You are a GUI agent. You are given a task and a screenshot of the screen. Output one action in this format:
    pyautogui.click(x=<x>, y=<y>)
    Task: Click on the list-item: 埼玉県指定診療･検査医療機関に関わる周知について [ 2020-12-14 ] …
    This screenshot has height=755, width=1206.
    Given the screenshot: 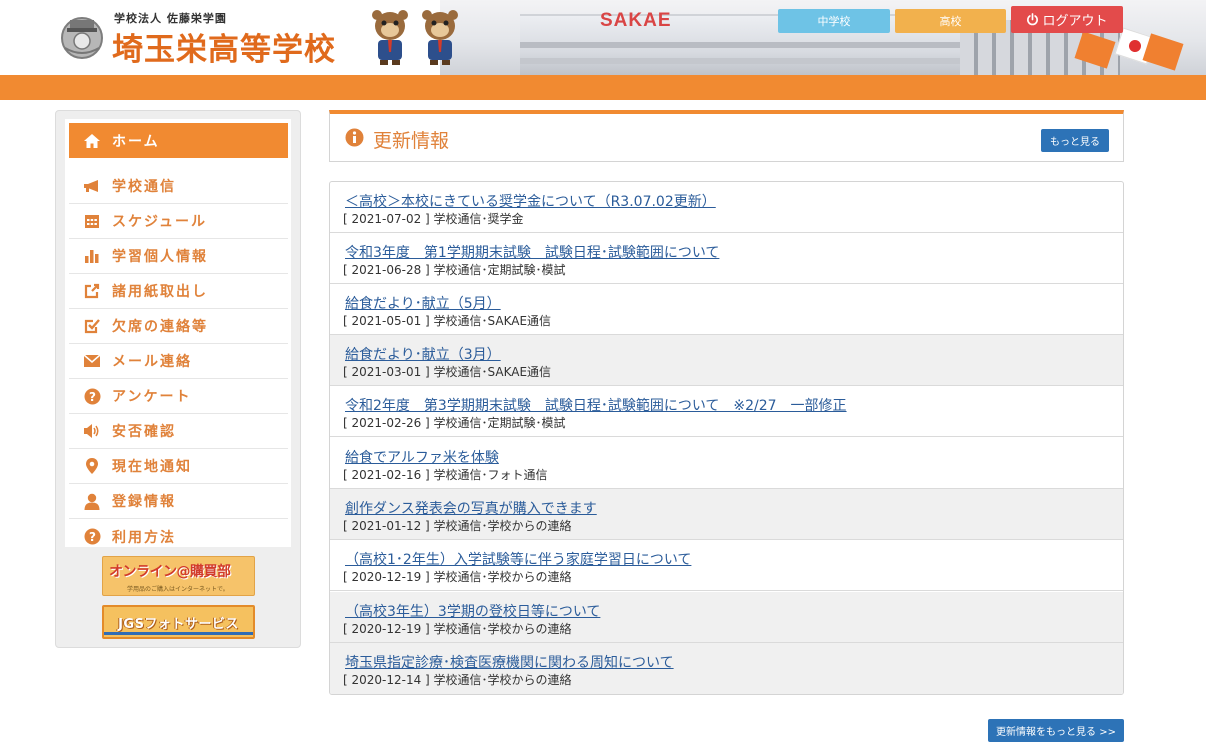 What is the action you would take?
    pyautogui.click(x=726, y=668)
    